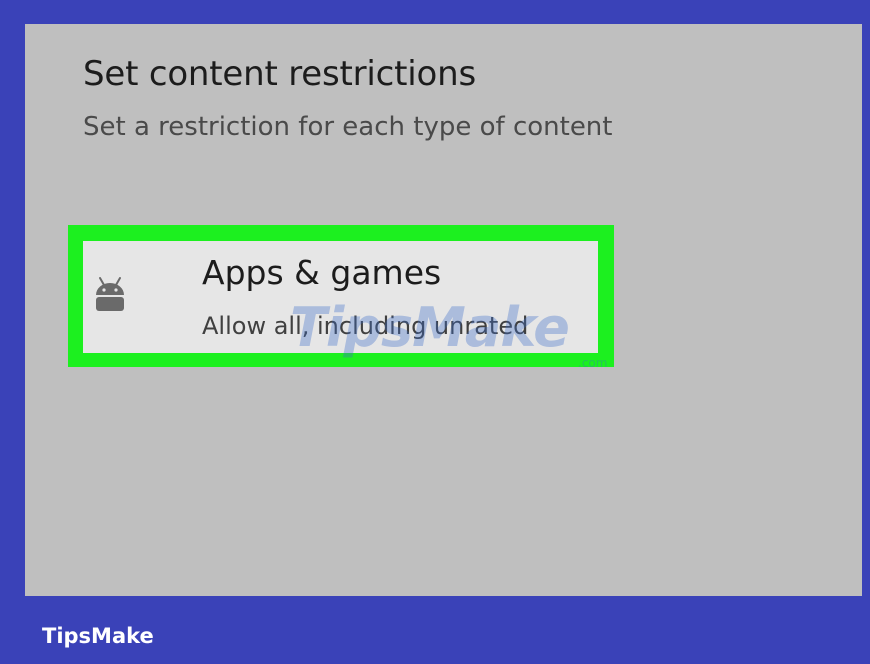 The image size is (870, 664). What do you see at coordinates (322, 272) in the screenshot?
I see `item-title: Apps & games` at bounding box center [322, 272].